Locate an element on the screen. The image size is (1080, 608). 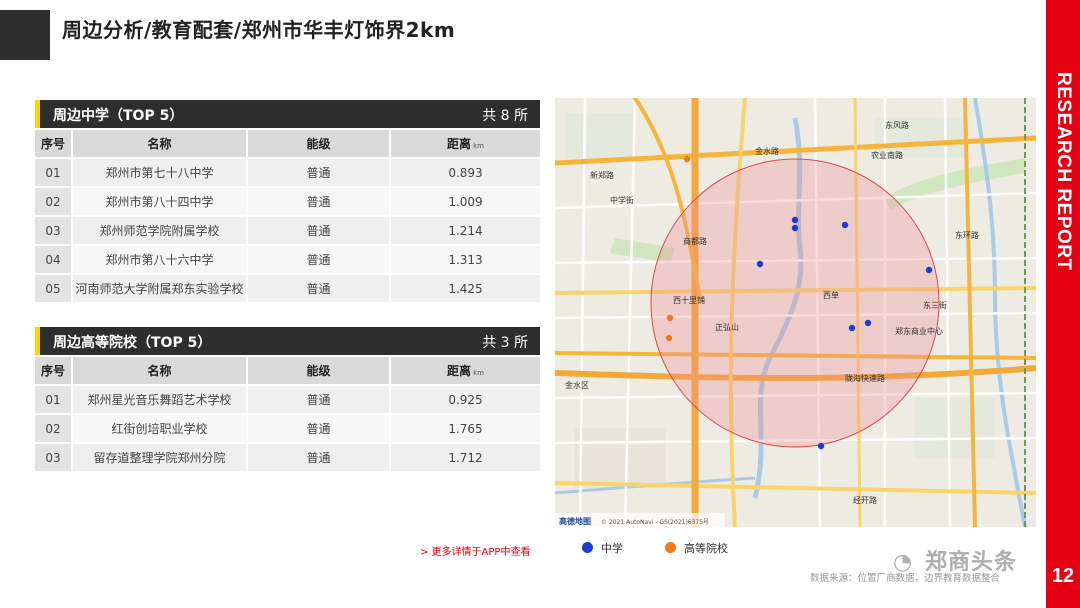
map-label: 陇海快速路 is located at coordinates (865, 378).